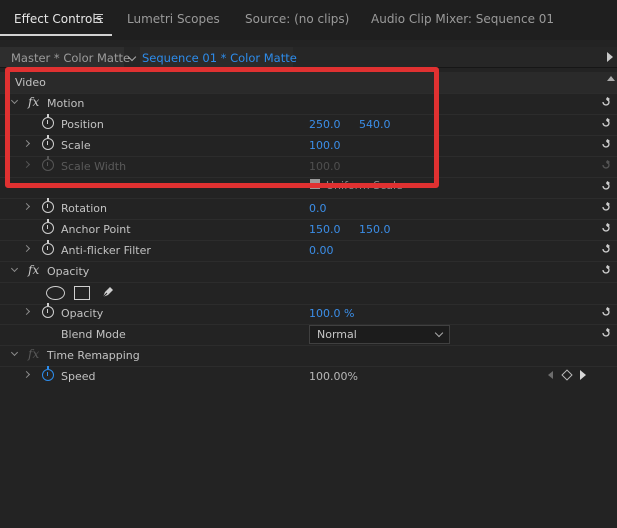 The height and width of the screenshot is (528, 617). Describe the element at coordinates (84, 208) in the screenshot. I see `rotation-label: Rotation` at that location.